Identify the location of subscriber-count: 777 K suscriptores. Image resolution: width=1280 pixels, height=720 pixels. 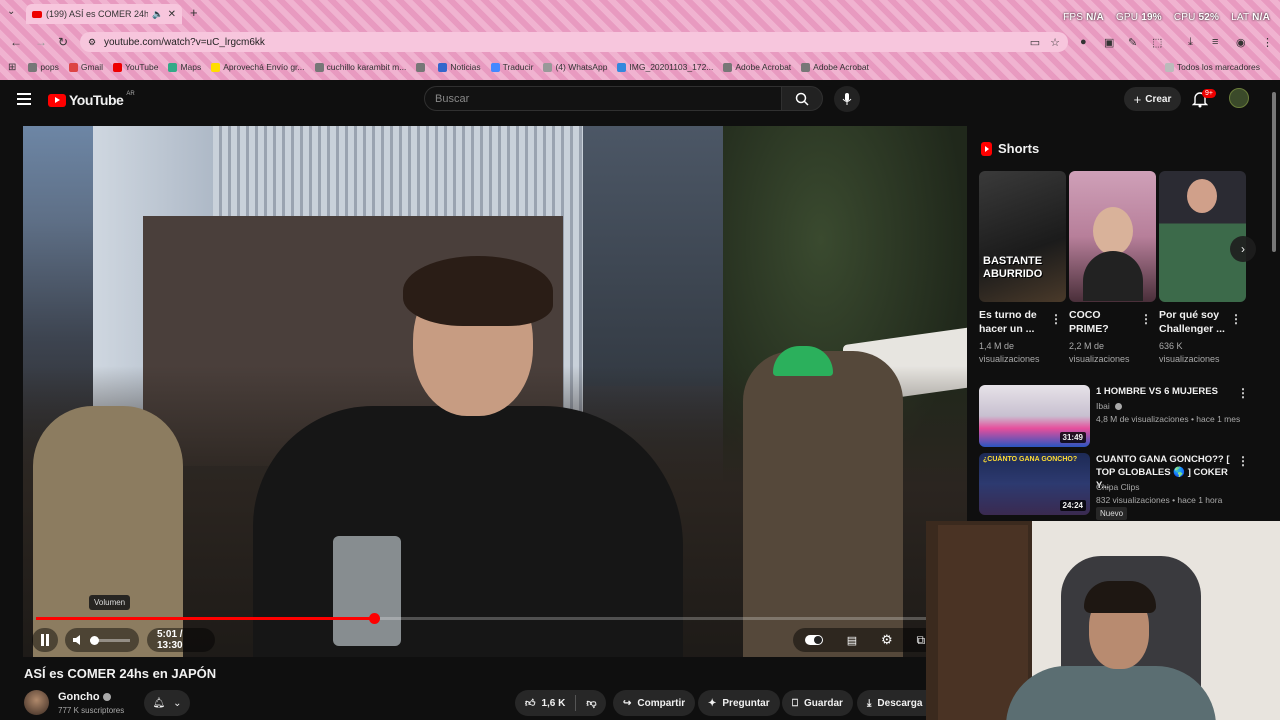
(91, 710).